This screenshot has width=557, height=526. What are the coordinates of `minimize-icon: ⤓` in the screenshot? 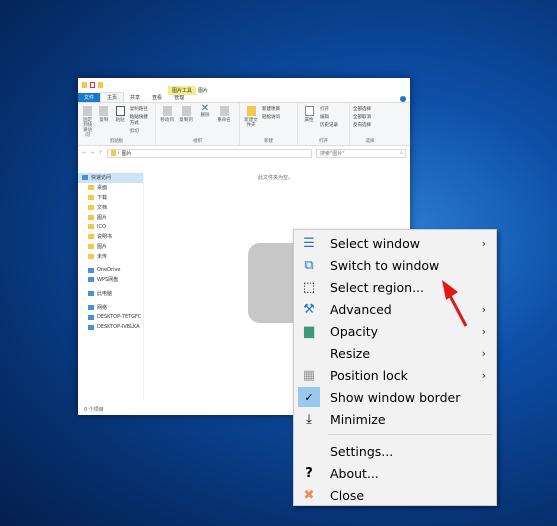 It's located at (309, 419).